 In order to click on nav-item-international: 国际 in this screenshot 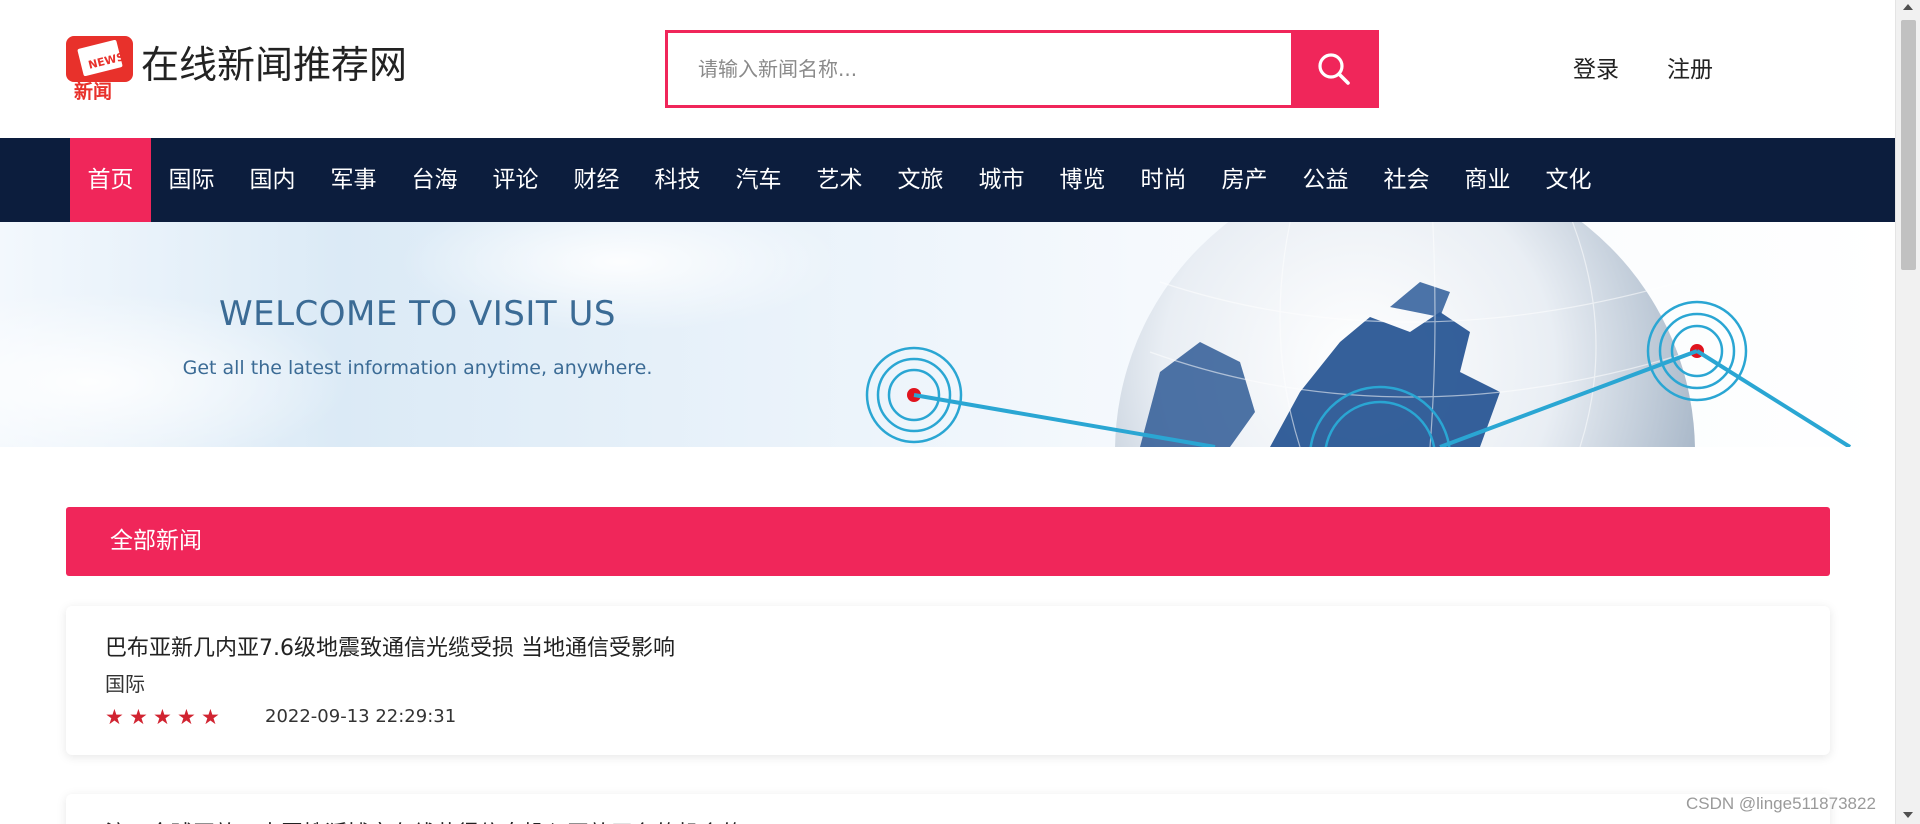, I will do `click(191, 180)`.